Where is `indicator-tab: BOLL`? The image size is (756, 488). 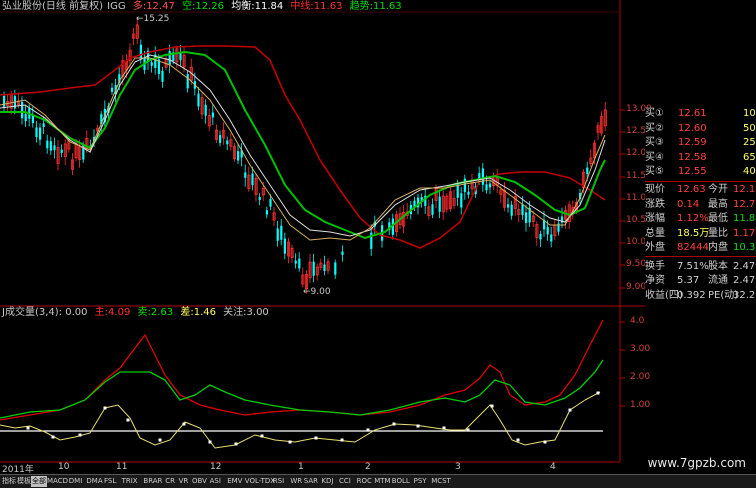
indicator-tab: BOLL is located at coordinates (401, 481).